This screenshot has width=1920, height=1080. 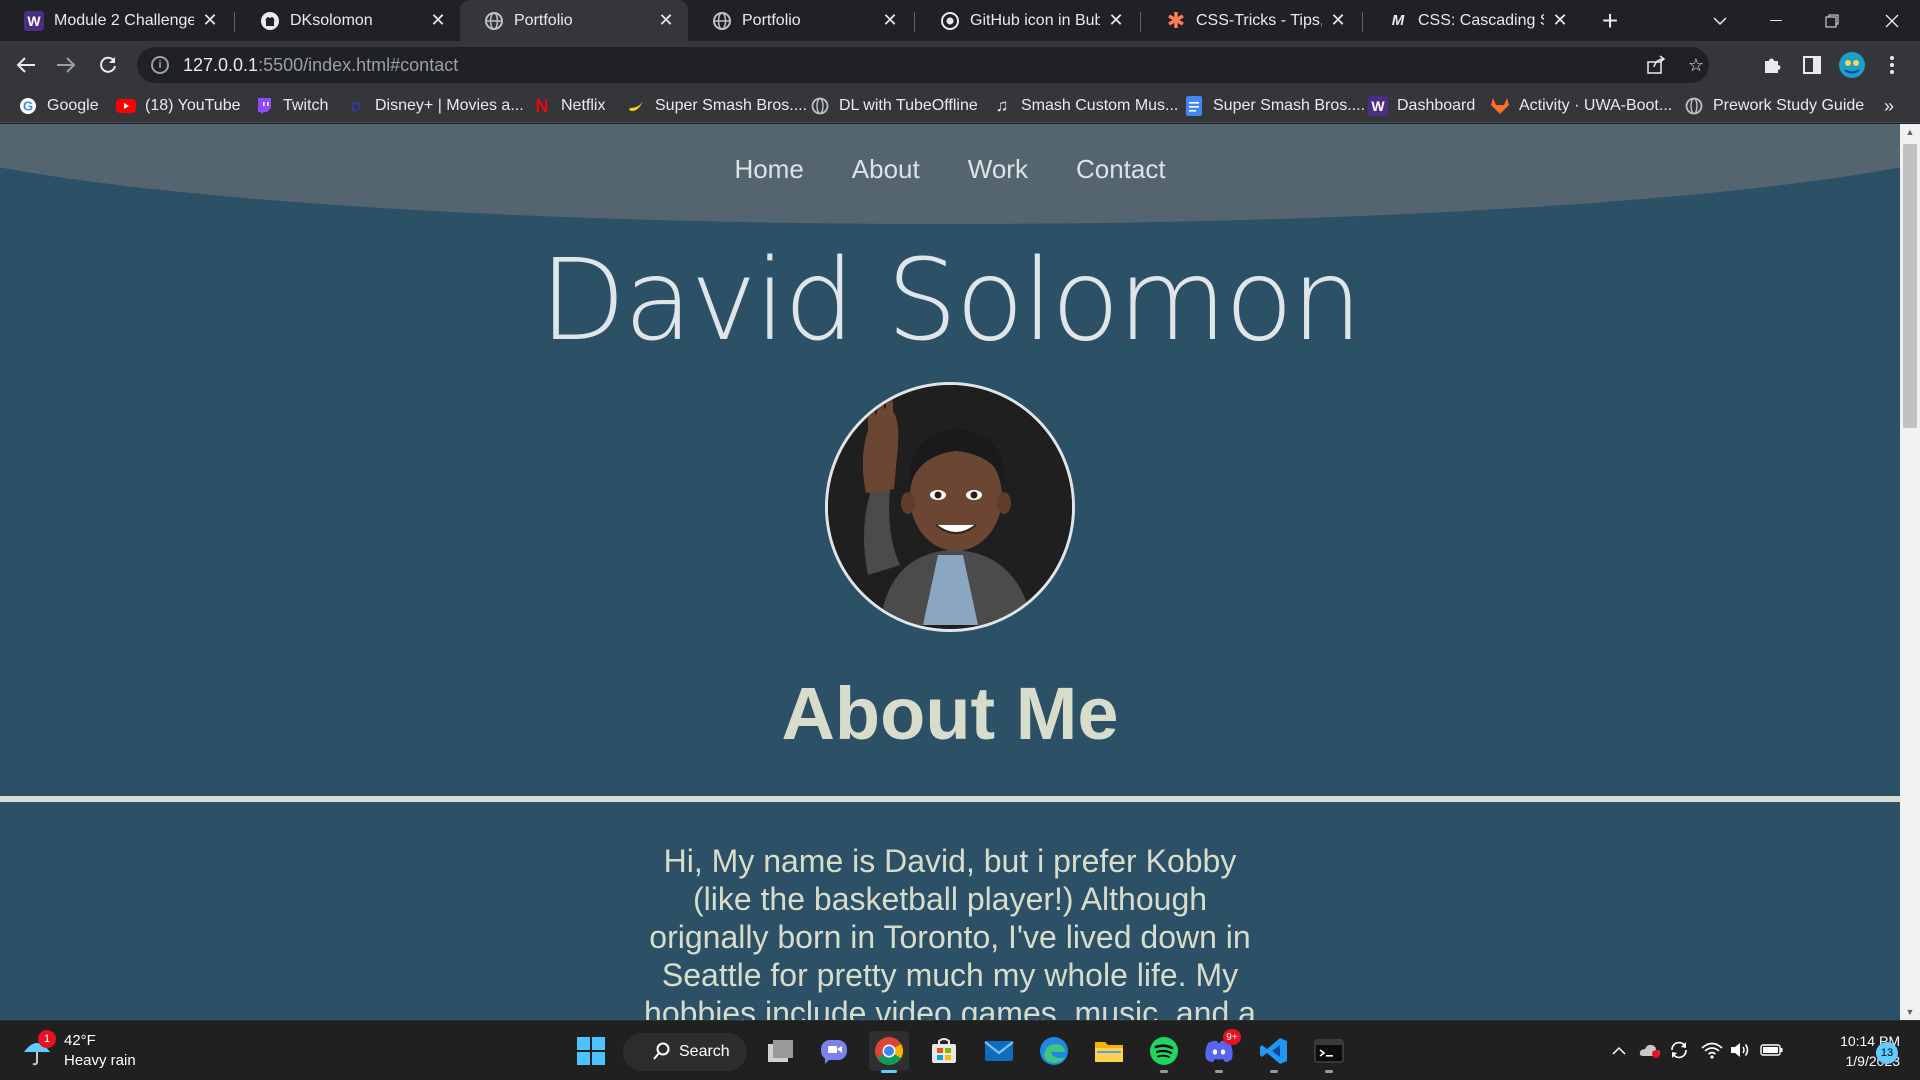 What do you see at coordinates (108, 65) in the screenshot?
I see `reload-icon` at bounding box center [108, 65].